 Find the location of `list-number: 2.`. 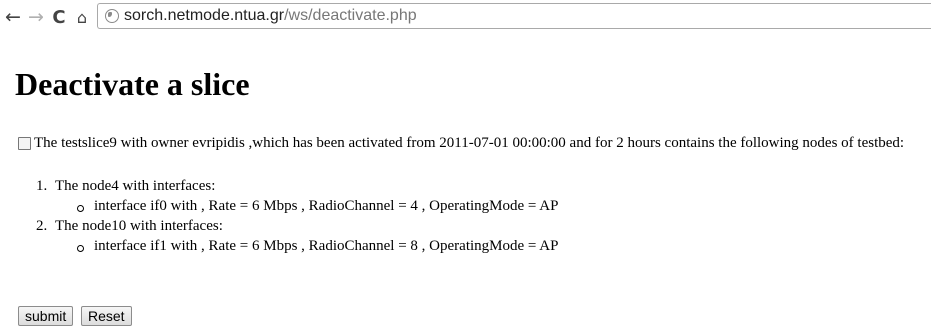

list-number: 2. is located at coordinates (42, 226).